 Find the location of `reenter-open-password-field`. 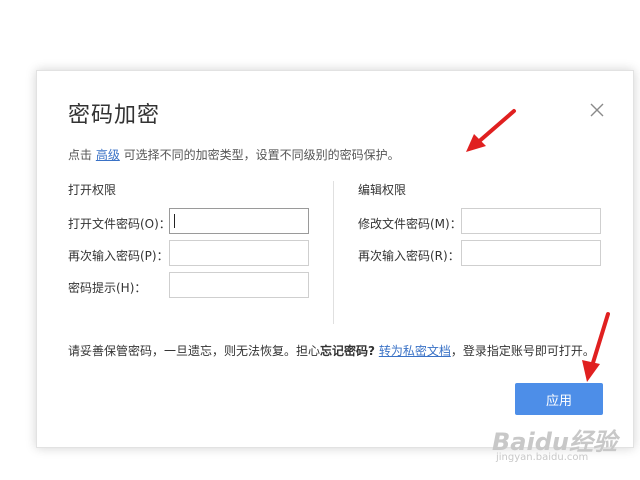

reenter-open-password-field is located at coordinates (239, 253).